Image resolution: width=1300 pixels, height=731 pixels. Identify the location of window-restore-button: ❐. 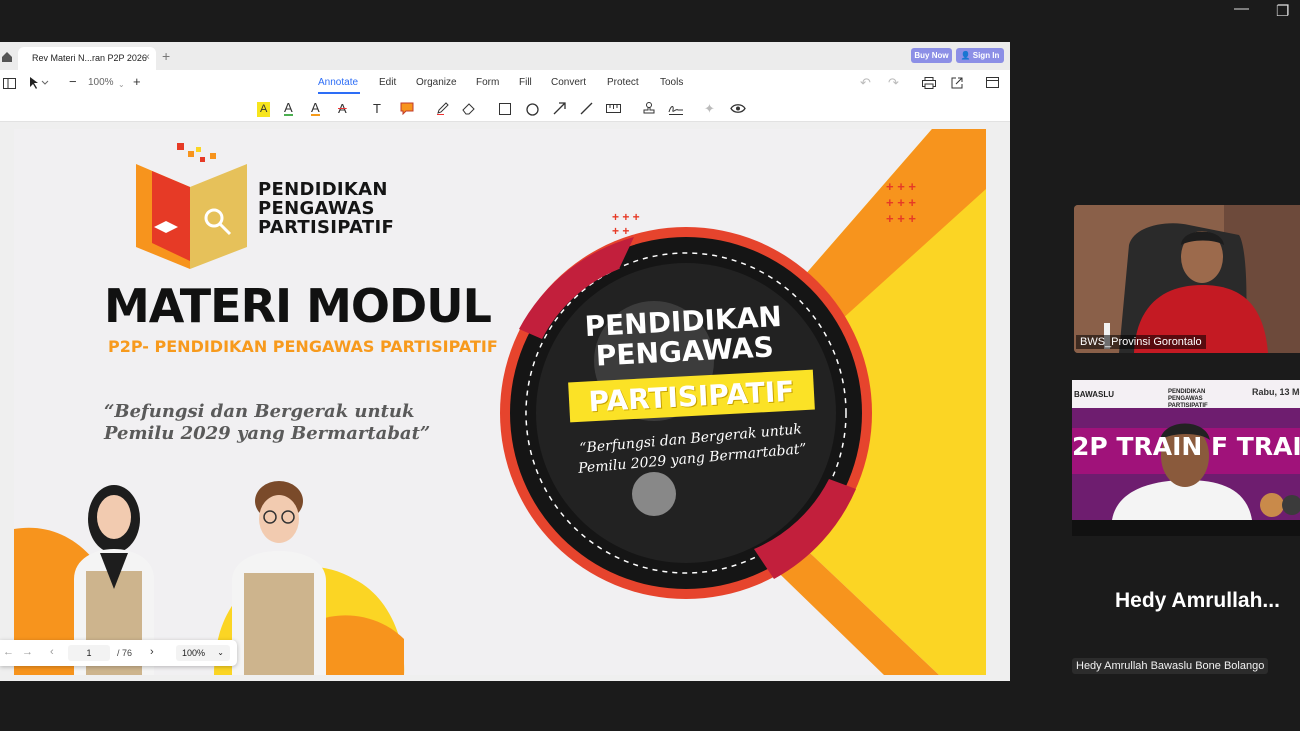
(1282, 11).